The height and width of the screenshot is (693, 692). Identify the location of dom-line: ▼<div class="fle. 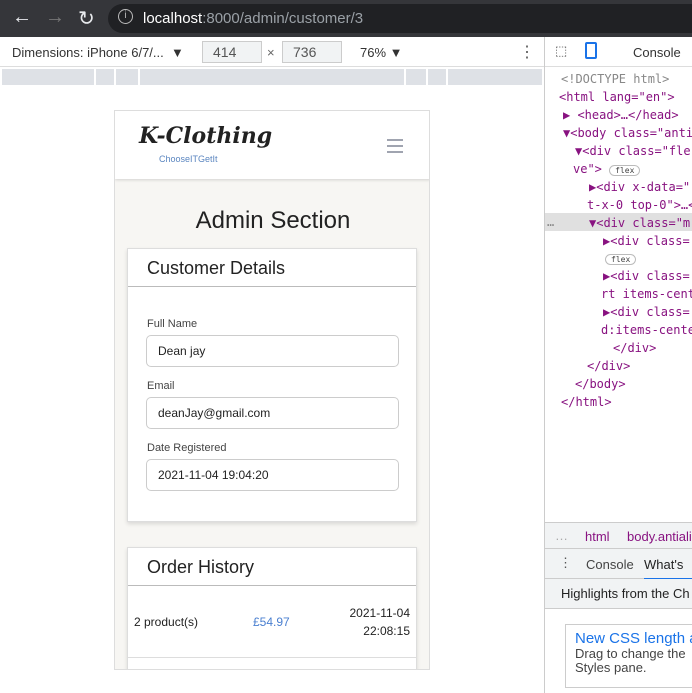
(633, 151).